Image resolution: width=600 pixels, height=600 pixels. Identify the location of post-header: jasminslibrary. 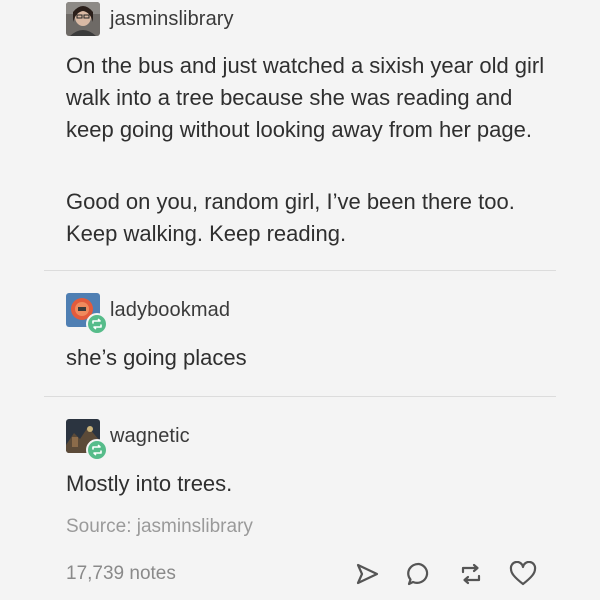
(311, 19).